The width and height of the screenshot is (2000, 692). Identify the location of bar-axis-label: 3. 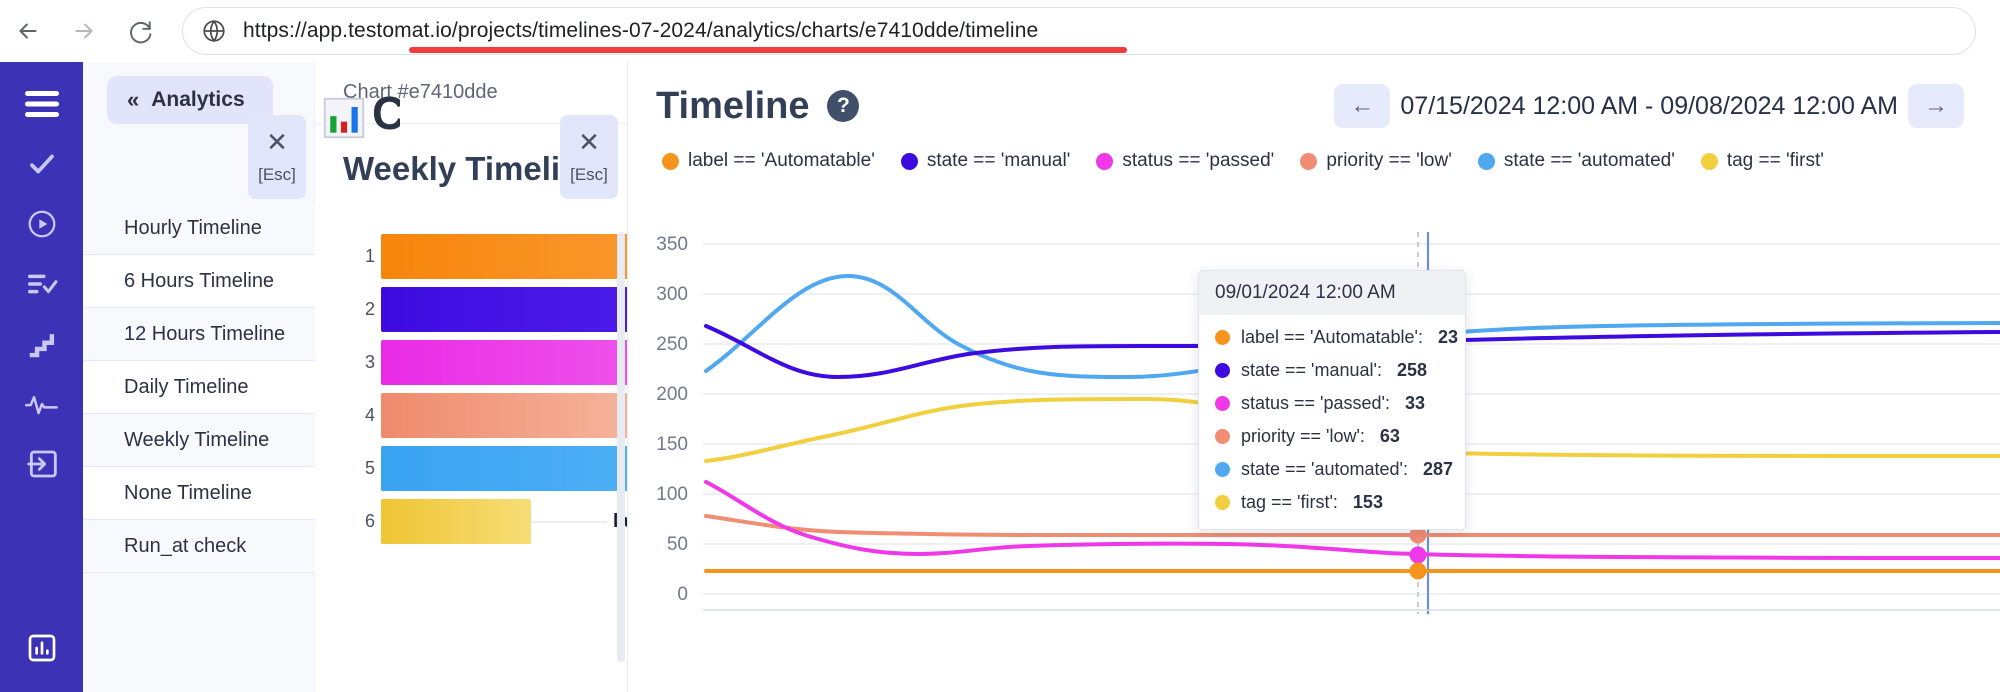
(369, 362).